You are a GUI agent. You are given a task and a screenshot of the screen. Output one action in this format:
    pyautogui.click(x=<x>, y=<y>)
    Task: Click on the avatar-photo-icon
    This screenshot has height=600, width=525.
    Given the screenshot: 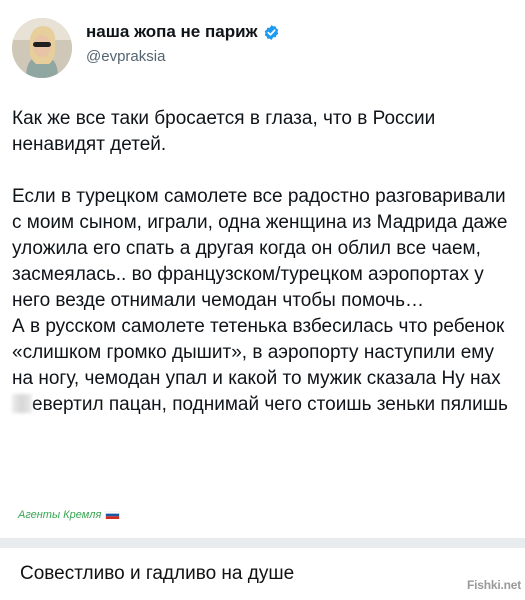 What is the action you would take?
    pyautogui.click(x=42, y=48)
    